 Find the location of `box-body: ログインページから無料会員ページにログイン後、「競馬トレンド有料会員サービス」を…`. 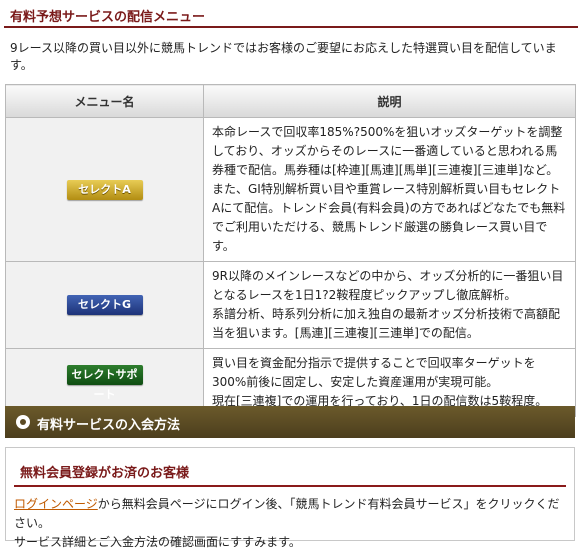

box-body: ログインページから無料会員ページにログイン後、「競馬トレンド有料会員サービス」を… is located at coordinates (291, 523).